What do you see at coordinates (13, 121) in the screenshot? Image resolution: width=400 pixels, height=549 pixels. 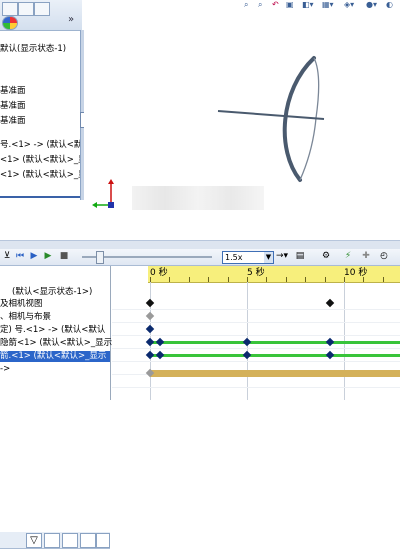 I see `tree-plane-3: 基准面` at bounding box center [13, 121].